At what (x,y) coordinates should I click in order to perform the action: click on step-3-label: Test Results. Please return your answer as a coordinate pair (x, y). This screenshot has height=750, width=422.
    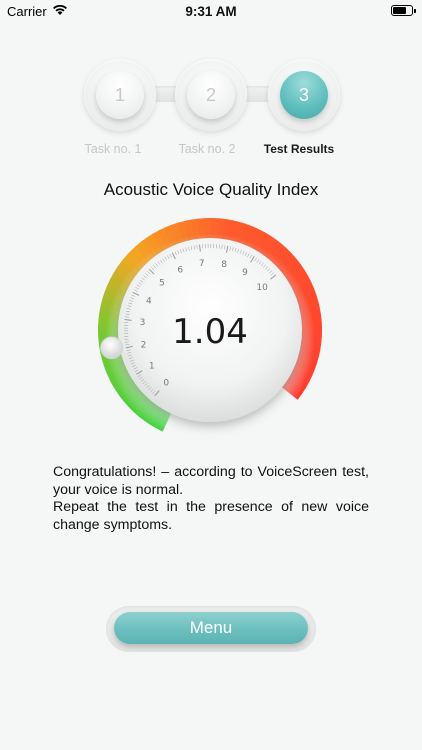
    Looking at the image, I should click on (299, 149).